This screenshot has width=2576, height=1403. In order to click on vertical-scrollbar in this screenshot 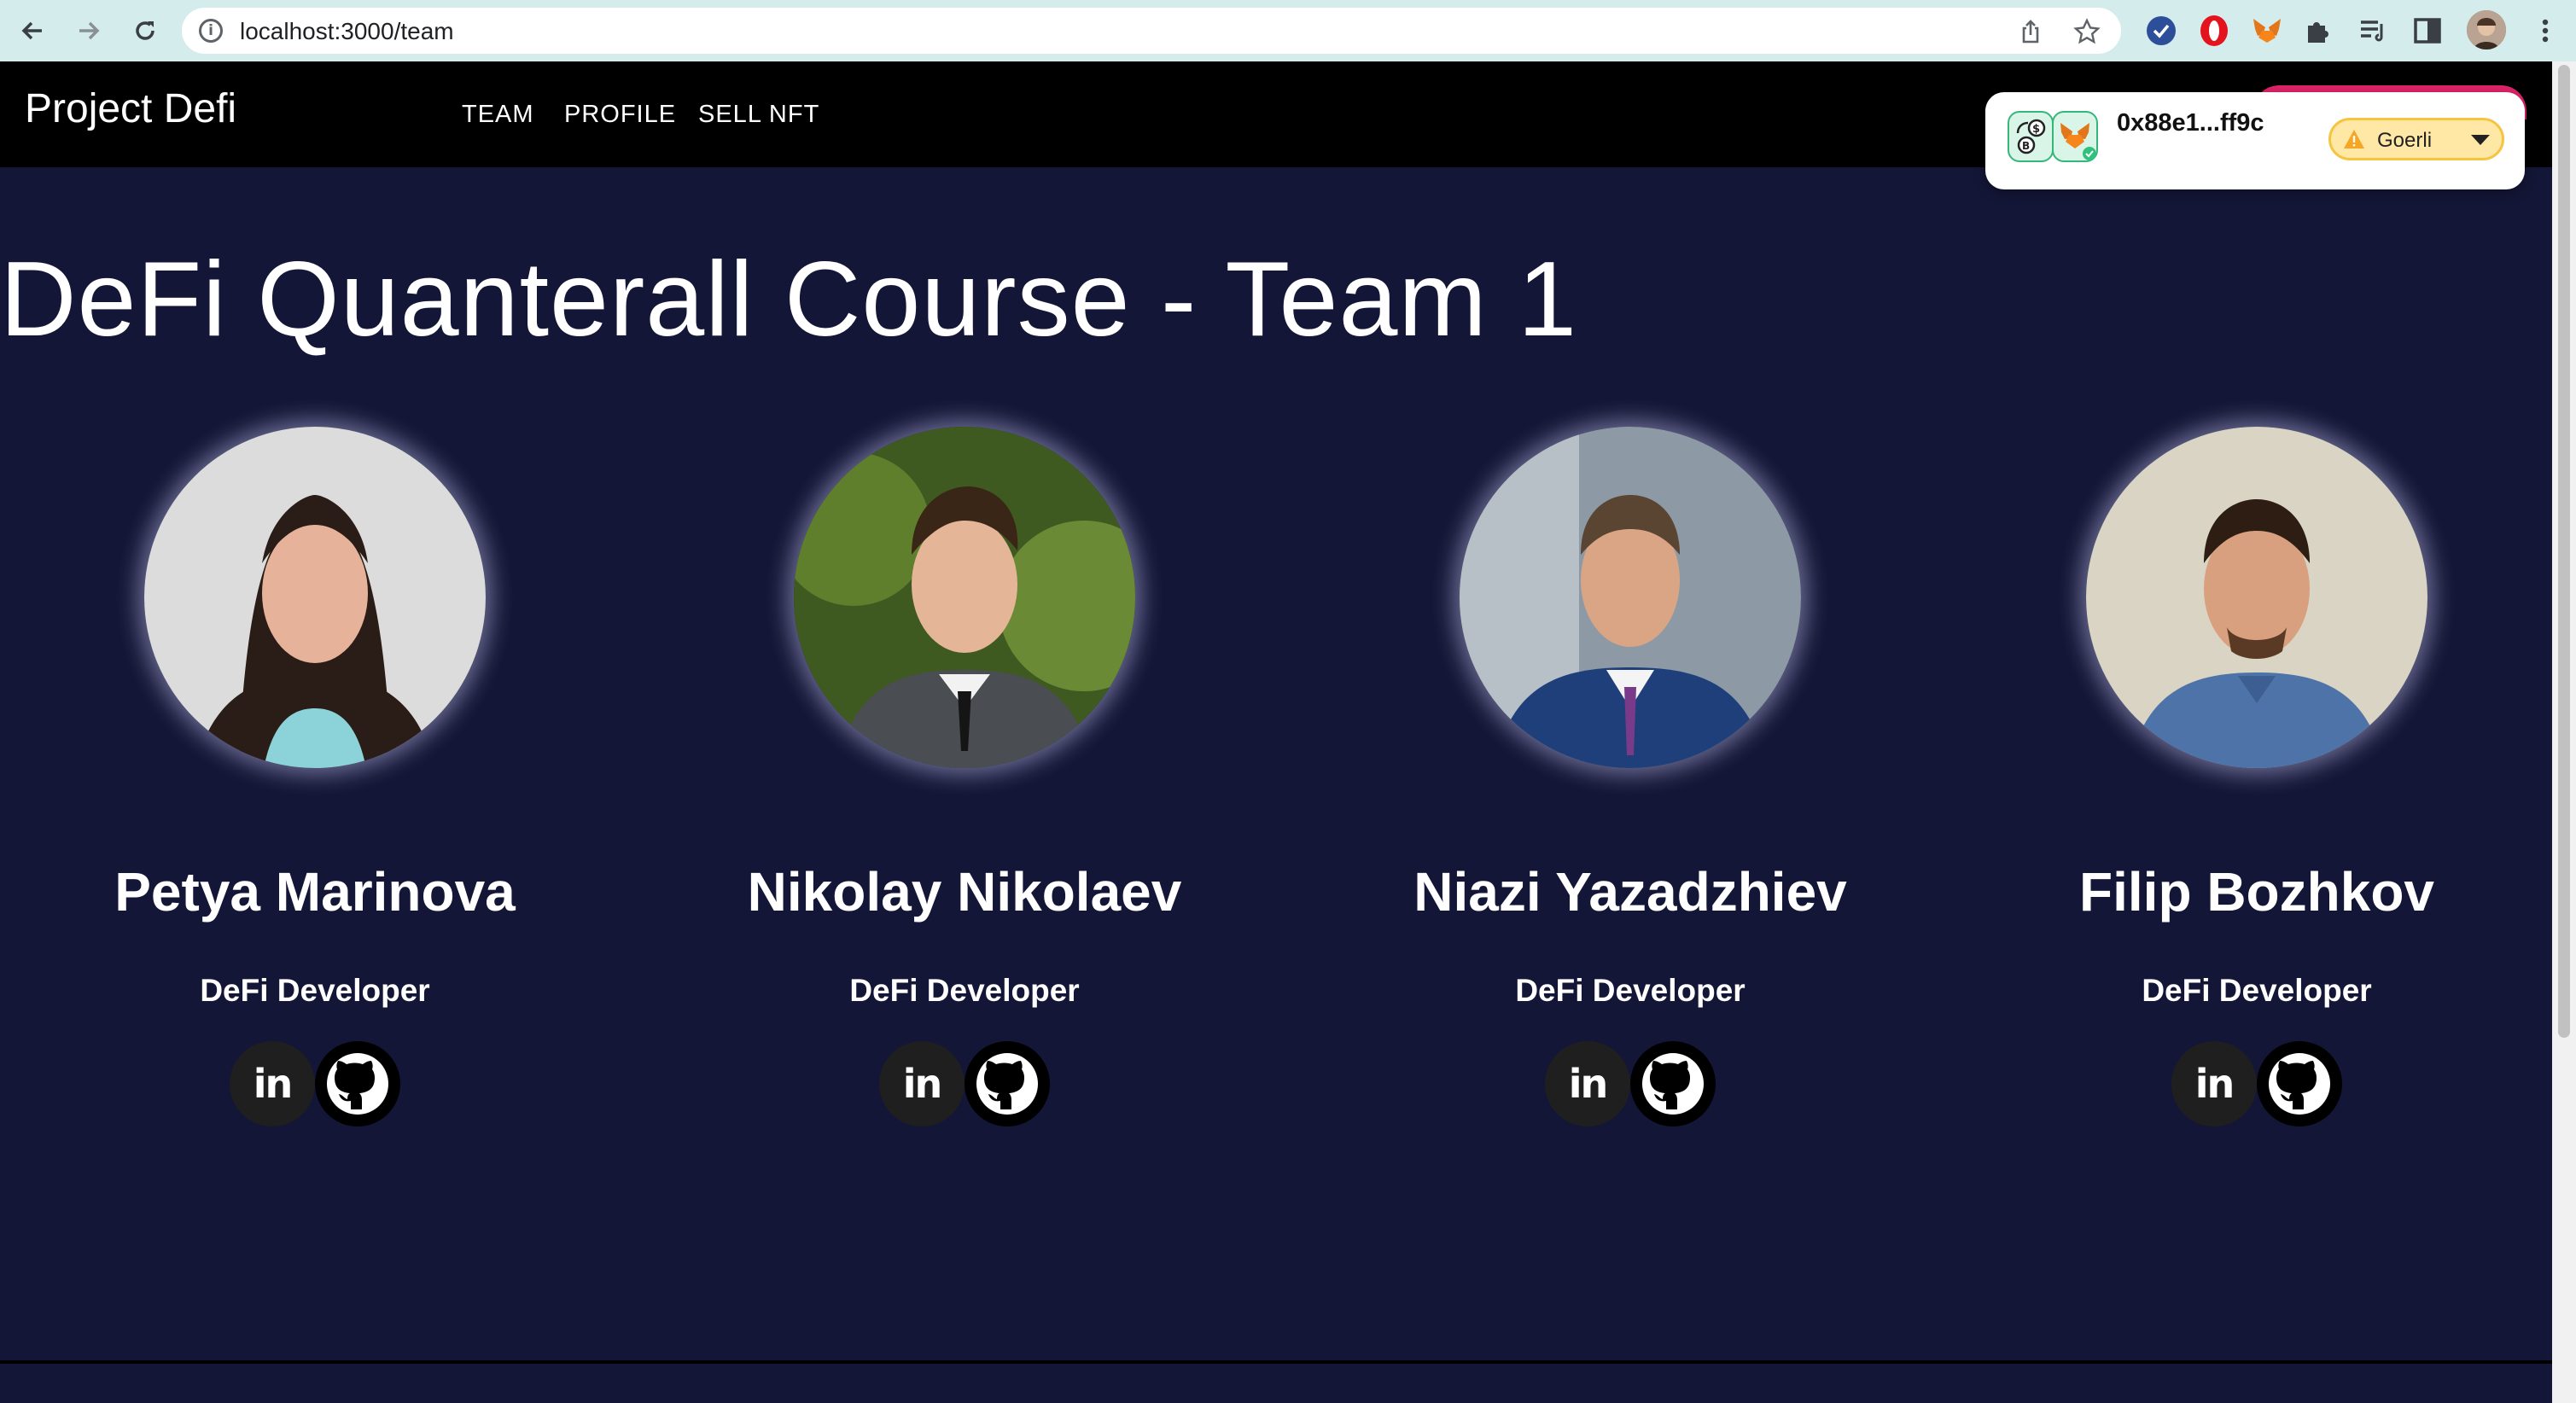, I will do `click(2564, 732)`.